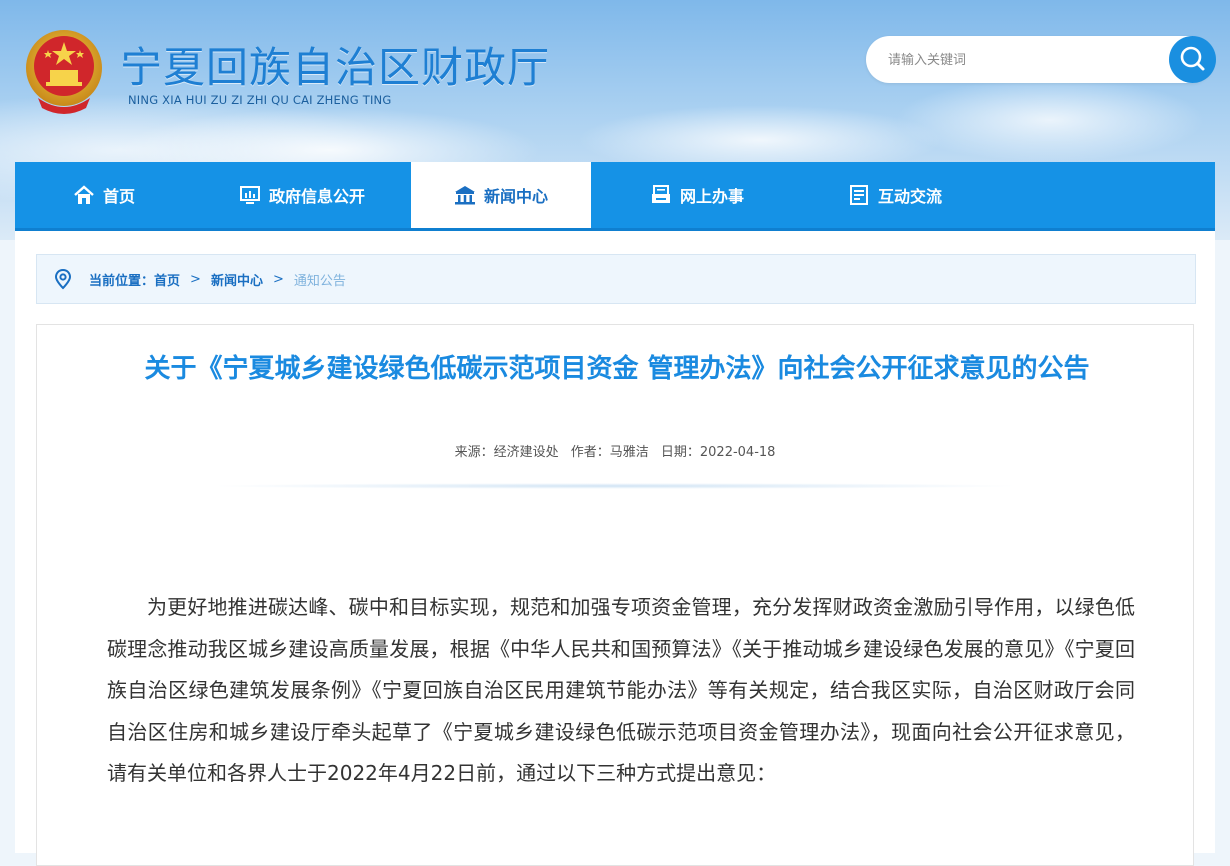 This screenshot has width=1230, height=866. I want to click on article-title: 关于《宁夏城乡建设绿色低碳示范项目资金 管理办法》向社会公开征求意见的公告, so click(617, 369).